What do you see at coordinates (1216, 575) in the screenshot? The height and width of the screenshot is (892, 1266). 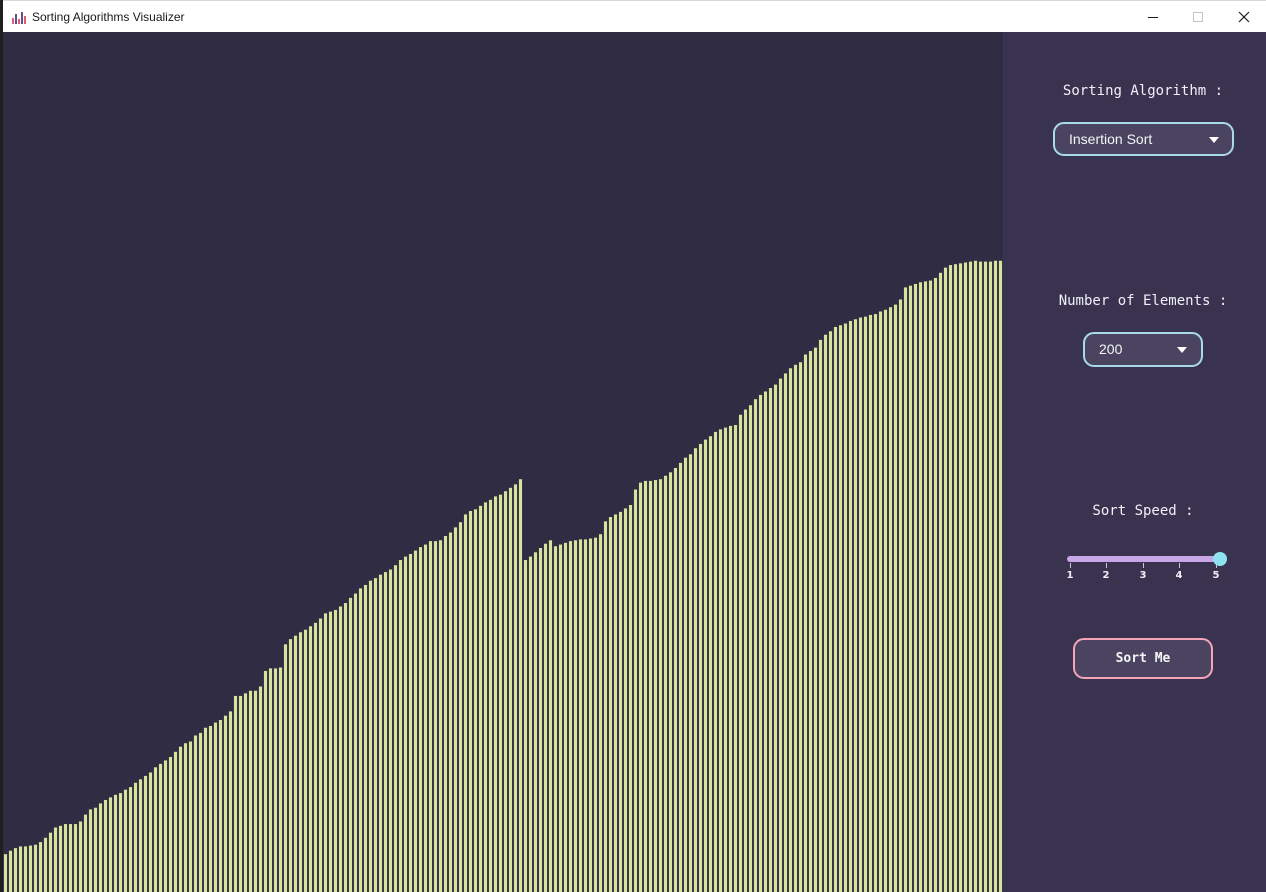 I see `slider-tick-label: 5` at bounding box center [1216, 575].